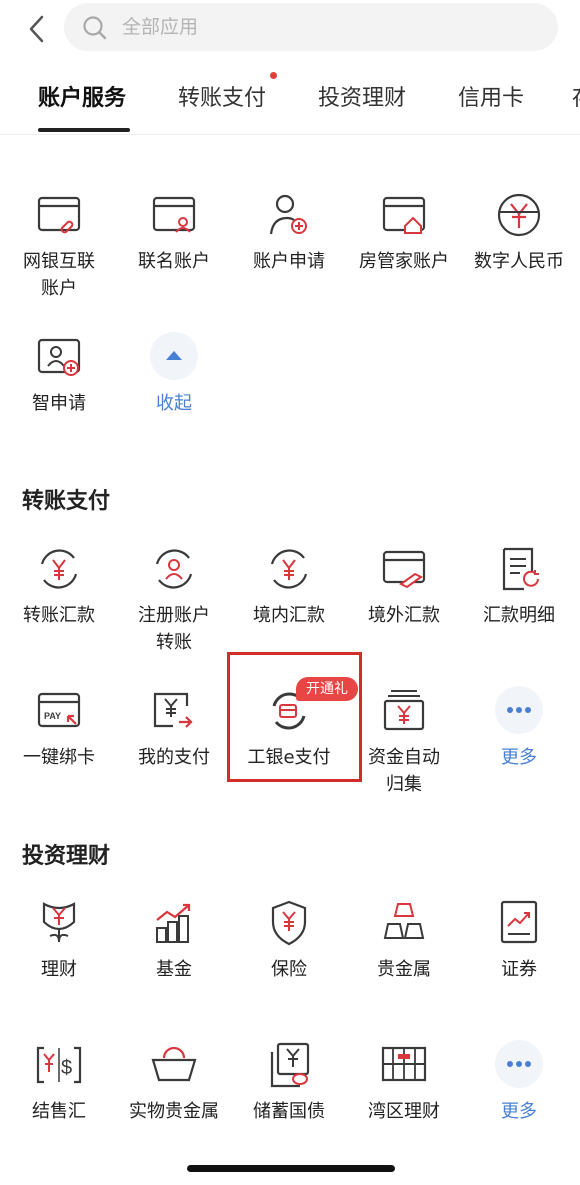 The image size is (580, 1185). Describe the element at coordinates (519, 615) in the screenshot. I see `app-label: 汇款明细` at that location.